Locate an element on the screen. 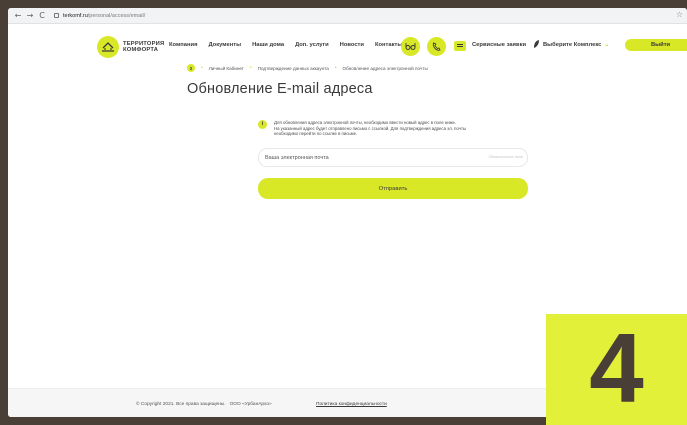 Image resolution: width=687 pixels, height=425 pixels. phone-button is located at coordinates (436, 46).